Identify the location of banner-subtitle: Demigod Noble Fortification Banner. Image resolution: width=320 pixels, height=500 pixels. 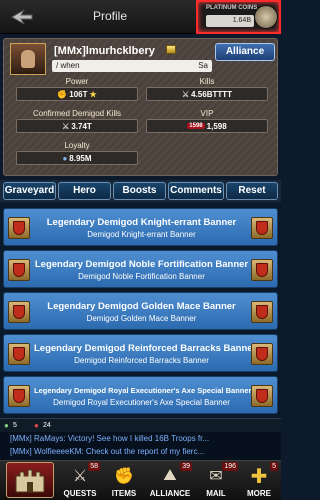
(141, 276).